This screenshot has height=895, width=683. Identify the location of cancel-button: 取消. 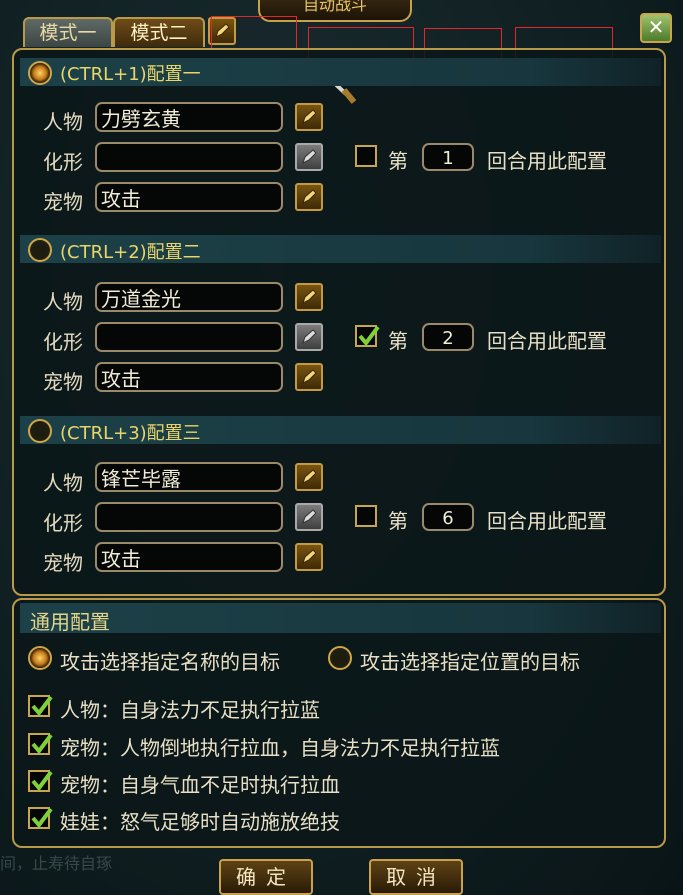
(416, 877).